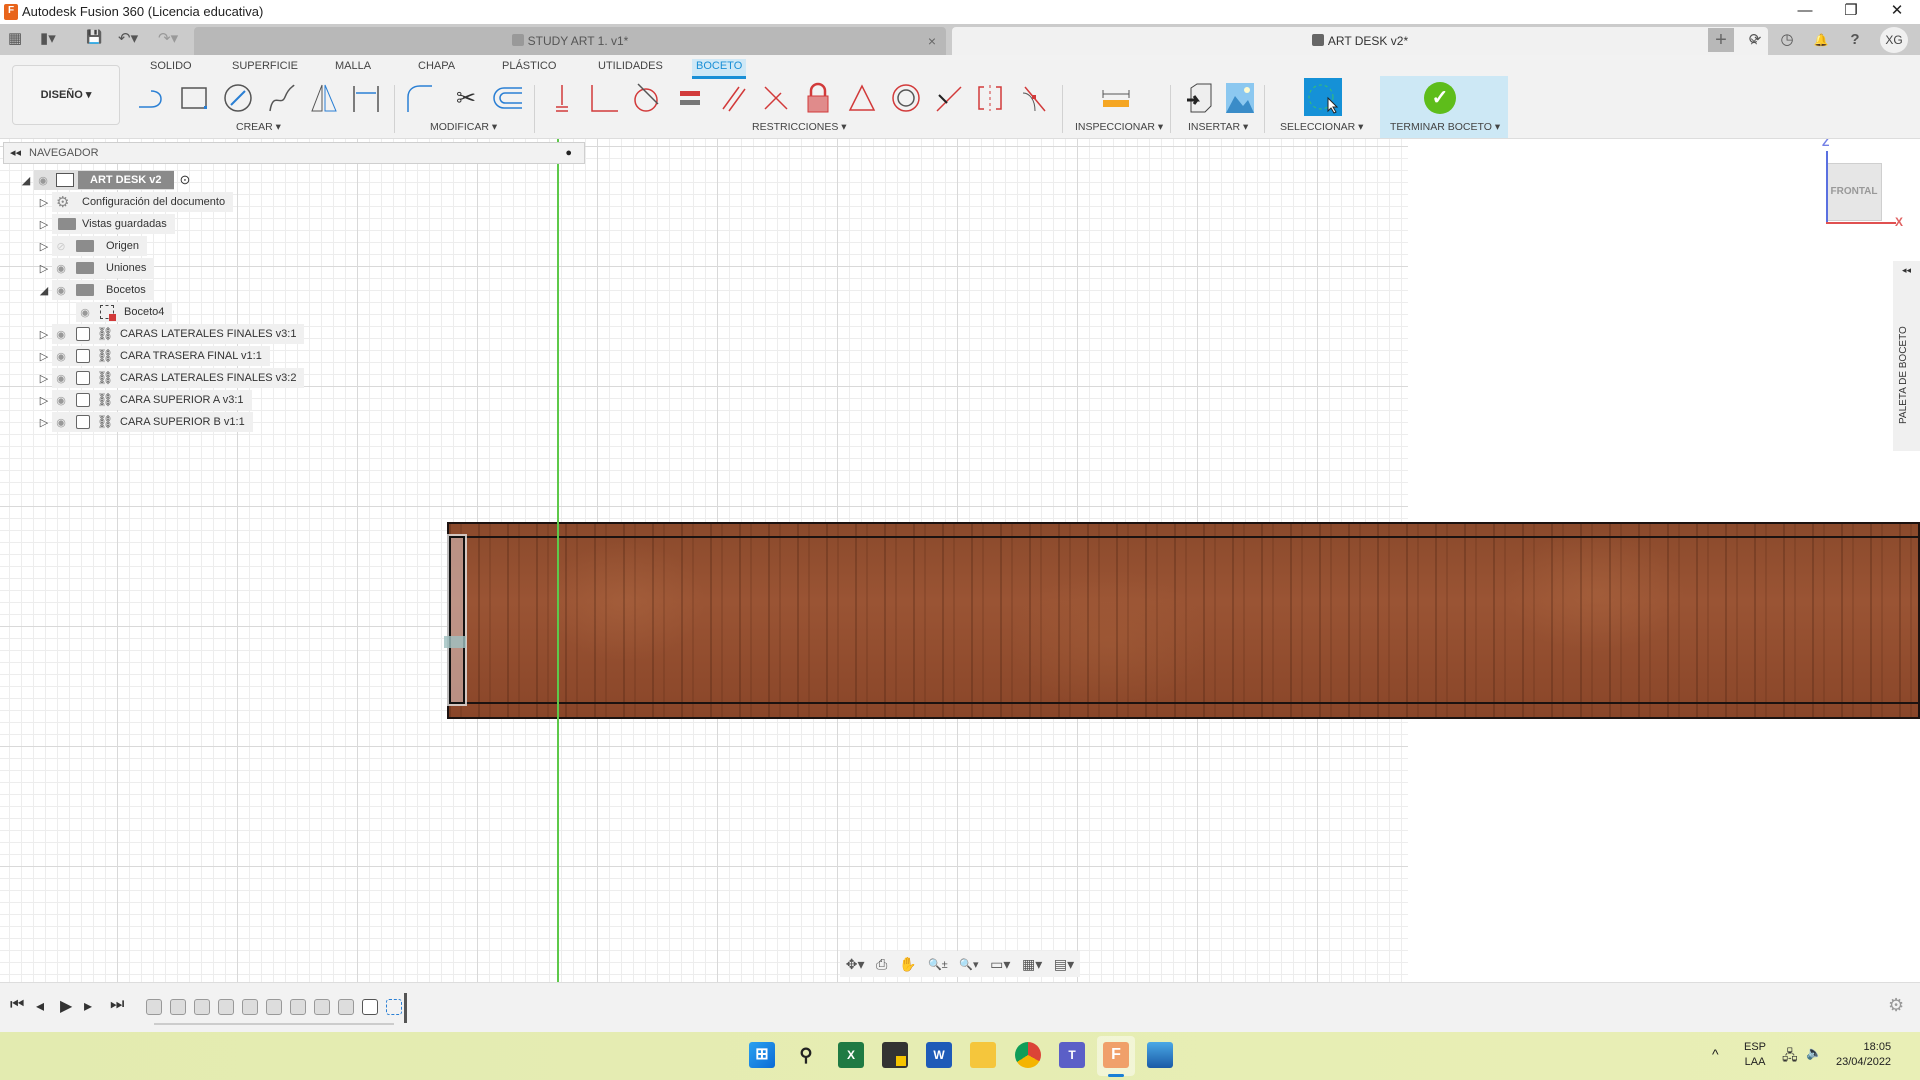 The width and height of the screenshot is (1920, 1080). Describe the element at coordinates (1360, 41) in the screenshot. I see `tab-art-desk: ART DESK v2* ×` at that location.